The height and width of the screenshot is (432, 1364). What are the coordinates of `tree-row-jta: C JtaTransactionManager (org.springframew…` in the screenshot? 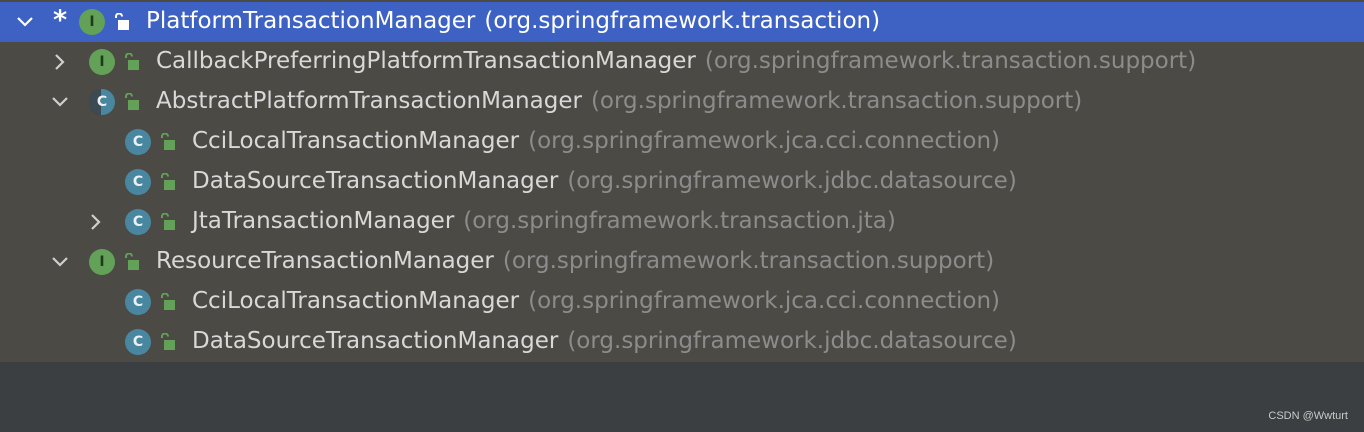 It's located at (682, 222).